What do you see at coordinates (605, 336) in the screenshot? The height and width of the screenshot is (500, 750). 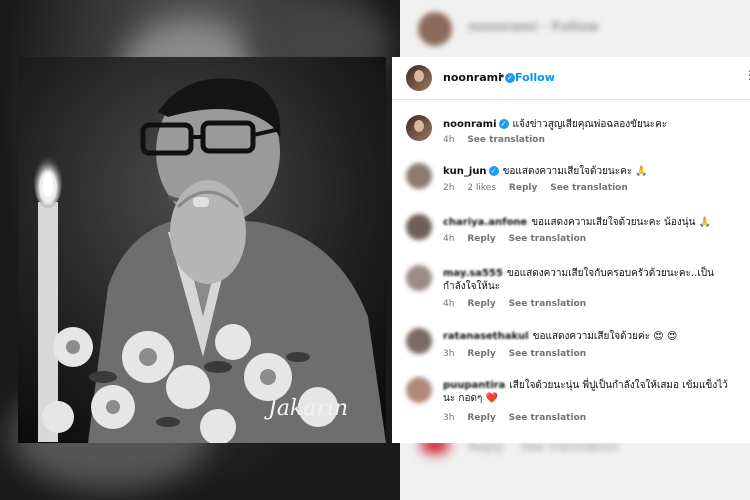 I see `comment-body: ขอแสดงความเสียใจด้วยค่ะ 😍 😍` at bounding box center [605, 336].